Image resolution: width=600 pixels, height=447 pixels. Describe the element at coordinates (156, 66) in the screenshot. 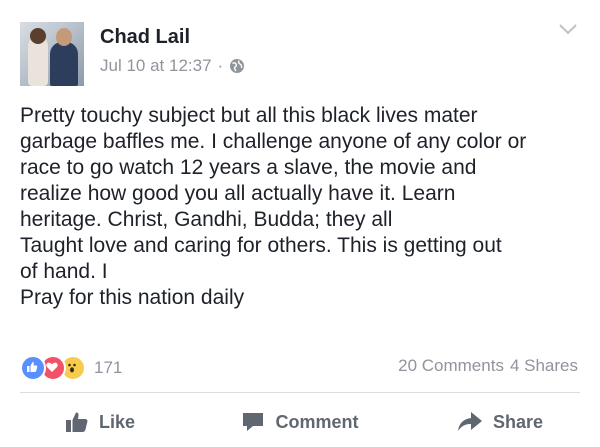

I see `post-timestamp: Jul 10 at 12:37` at that location.